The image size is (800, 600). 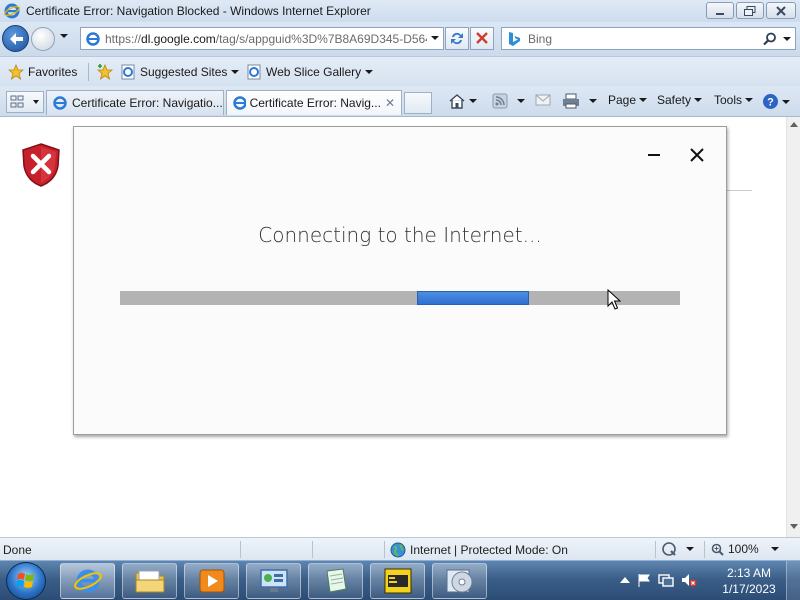 What do you see at coordinates (593, 101) in the screenshot?
I see `print-dropdown-icon` at bounding box center [593, 101].